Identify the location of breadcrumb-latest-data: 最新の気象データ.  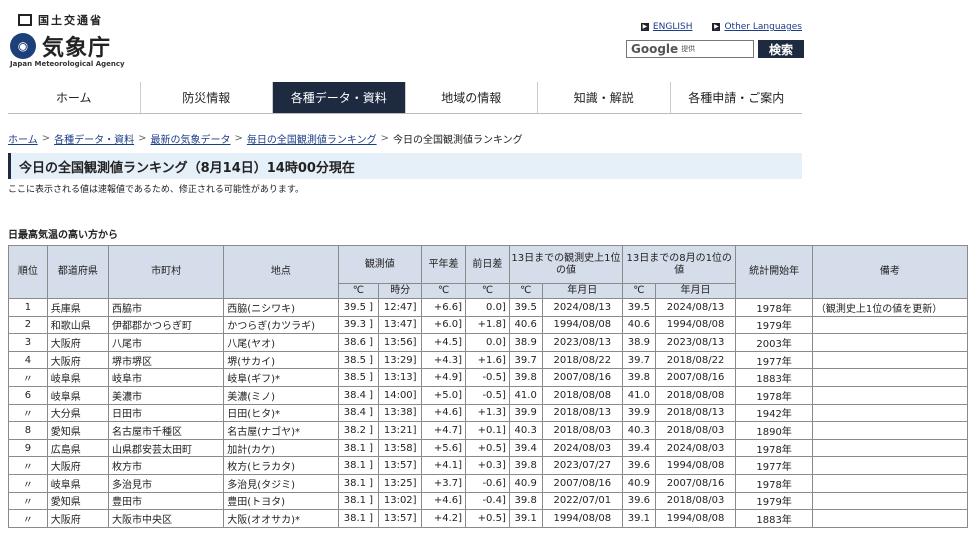
(190, 138).